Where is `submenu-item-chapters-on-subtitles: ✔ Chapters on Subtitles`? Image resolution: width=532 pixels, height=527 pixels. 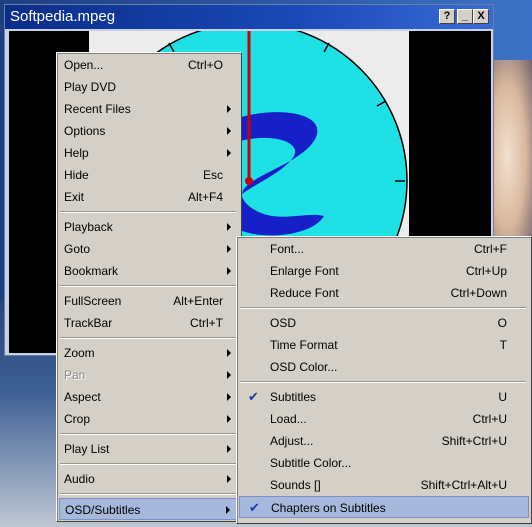
submenu-item-chapters-on-subtitles: ✔ Chapters on Subtitles is located at coordinates (384, 507).